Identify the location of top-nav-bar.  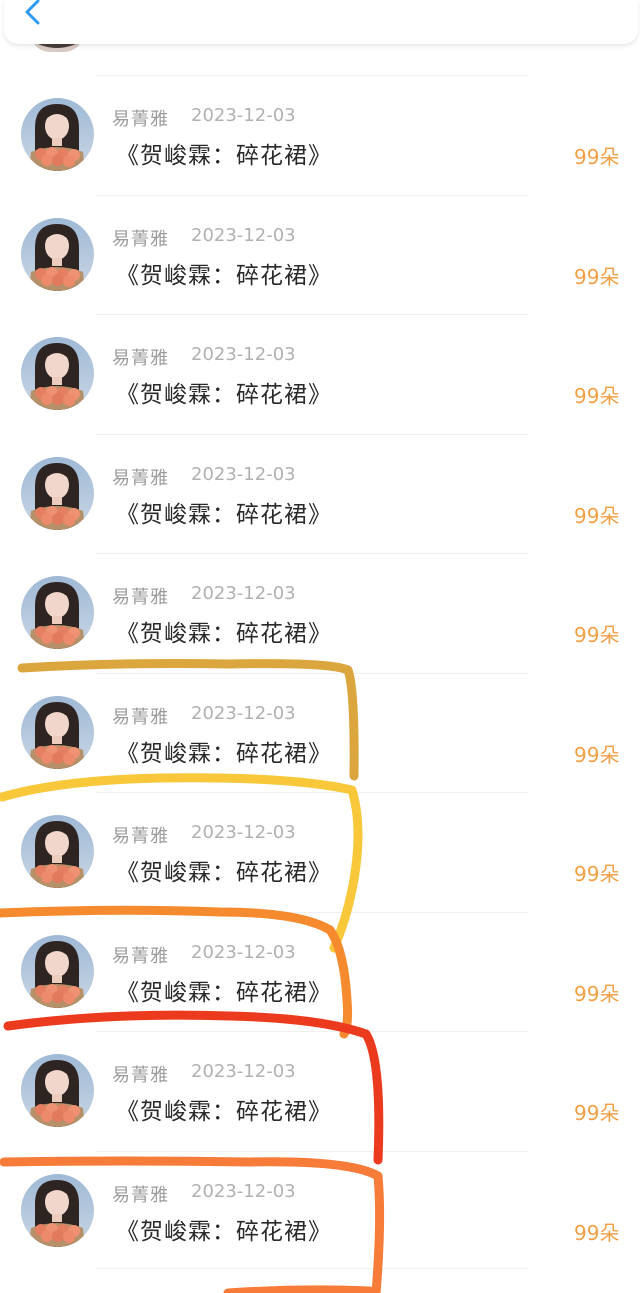
(321, 22).